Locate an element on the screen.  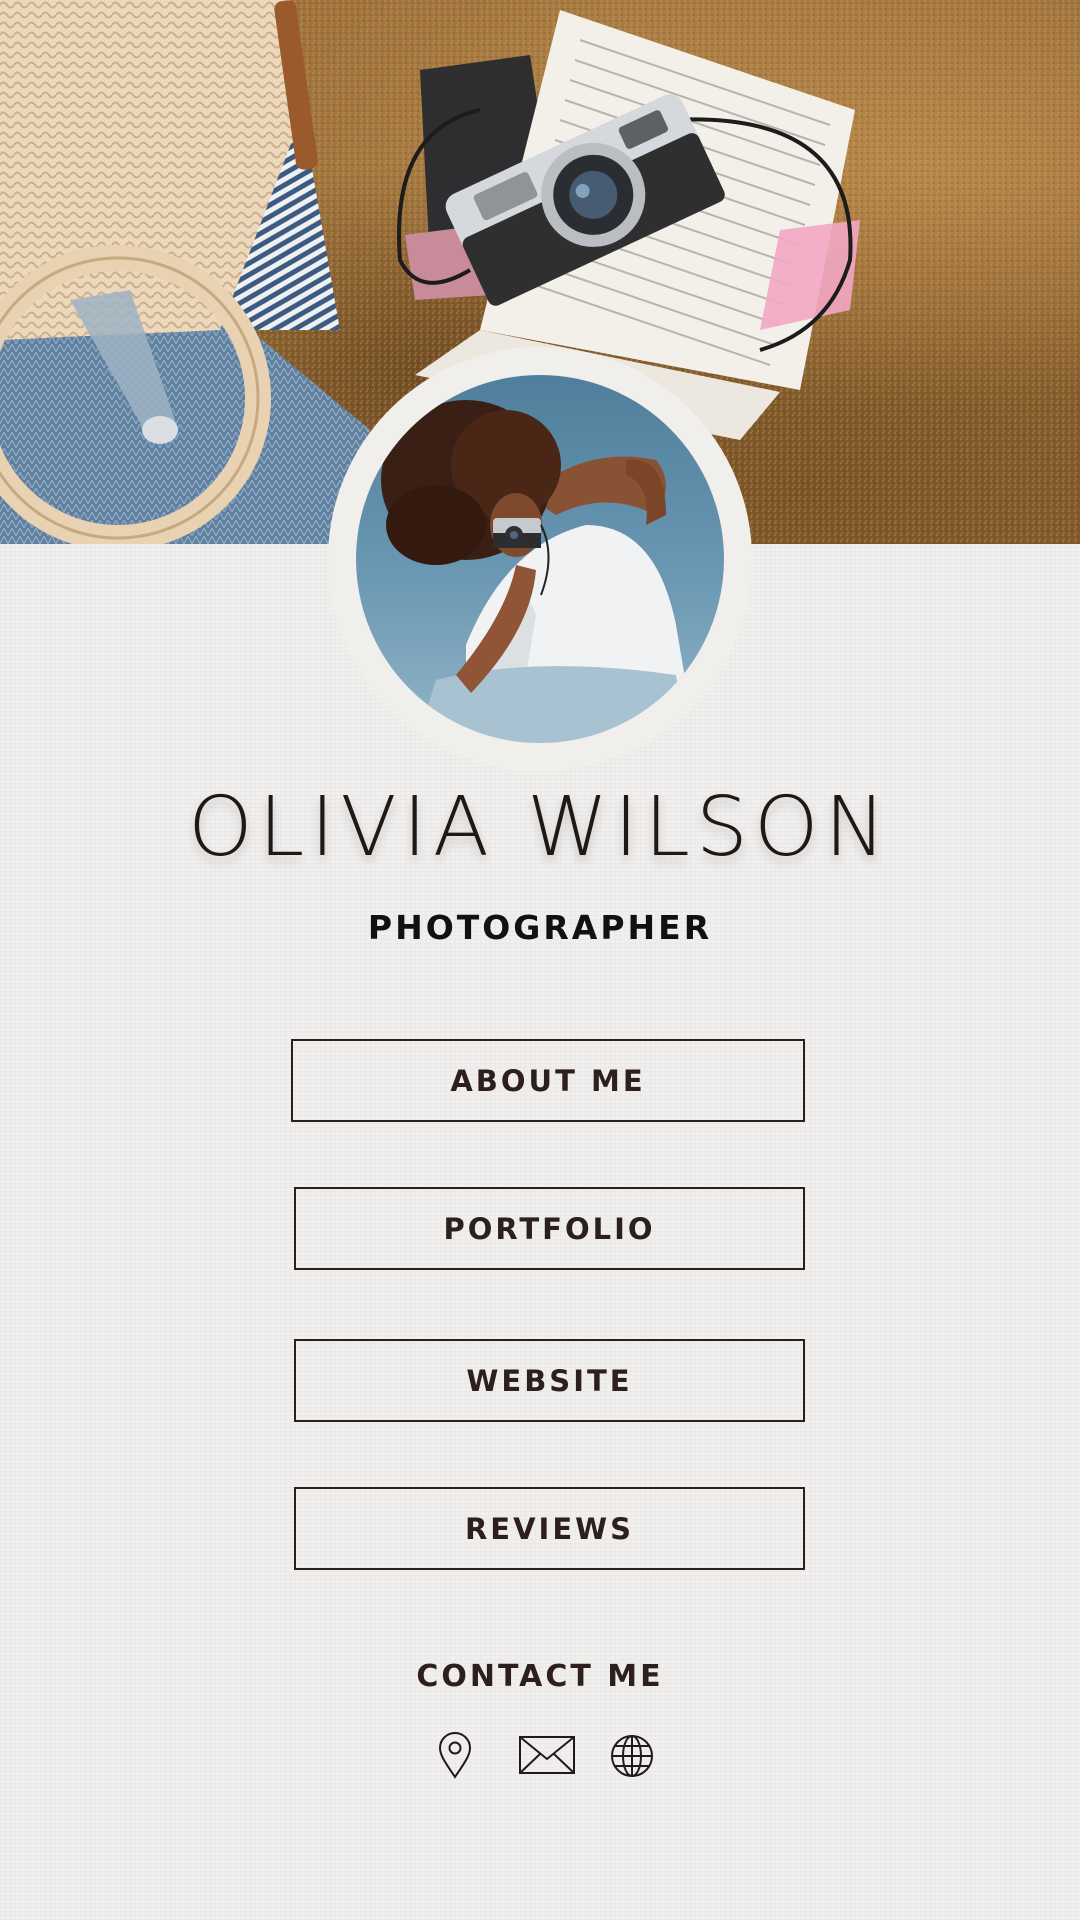
contact-title: CONTACT ME is located at coordinates (540, 1676).